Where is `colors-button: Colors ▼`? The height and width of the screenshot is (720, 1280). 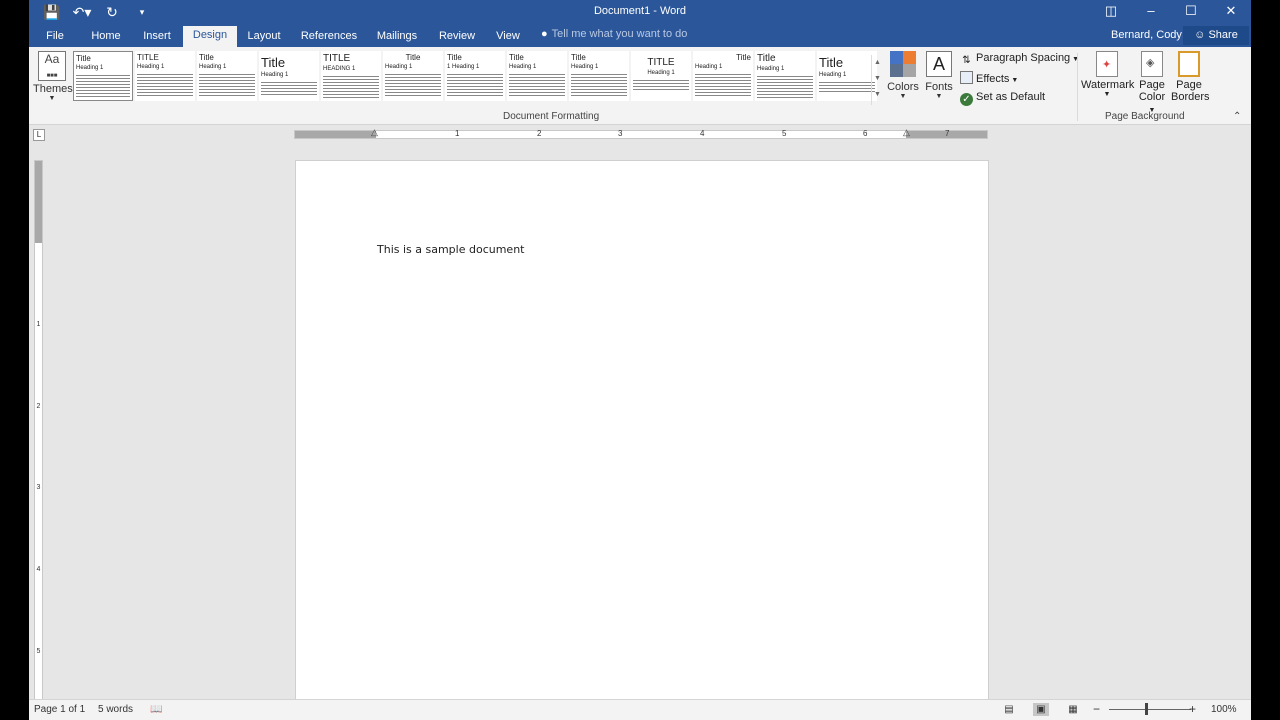 colors-button: Colors ▼ is located at coordinates (903, 75).